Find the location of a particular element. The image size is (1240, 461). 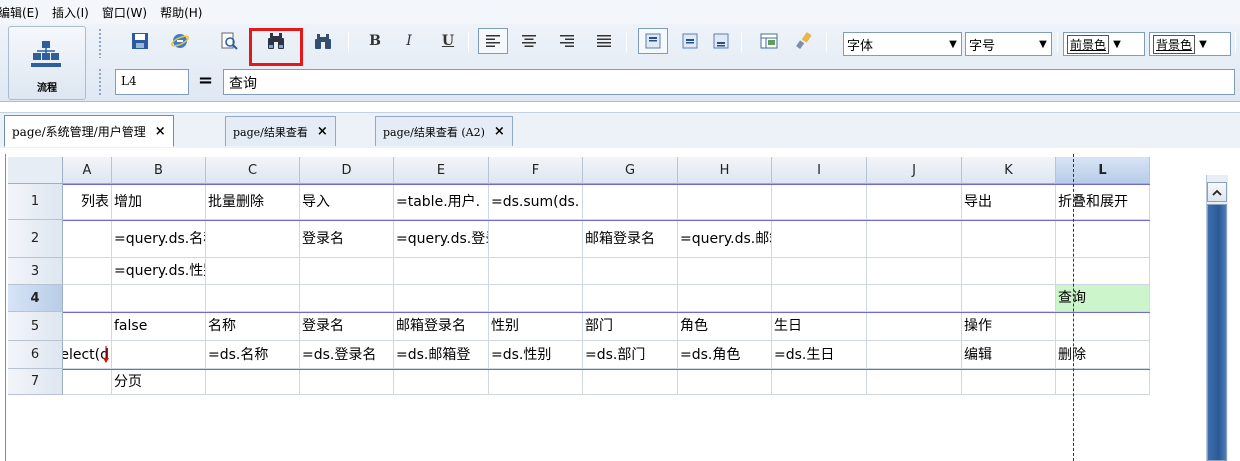

cell-h3 is located at coordinates (725, 271).